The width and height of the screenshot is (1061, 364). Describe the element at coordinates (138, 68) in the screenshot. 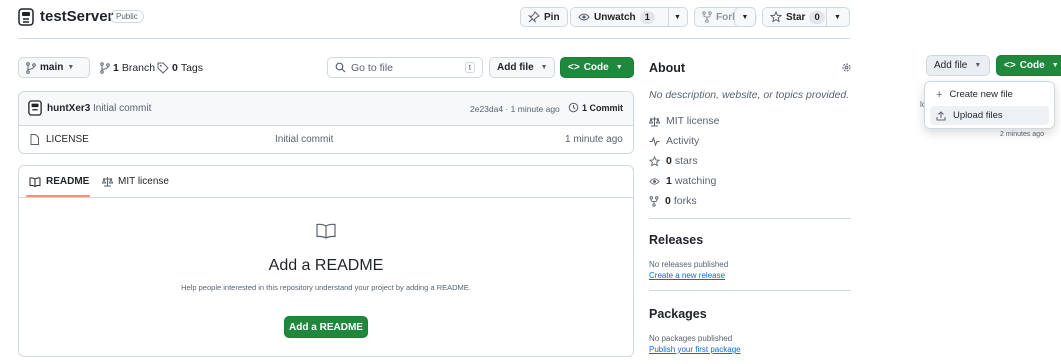

I see `branches-label: Branch` at that location.